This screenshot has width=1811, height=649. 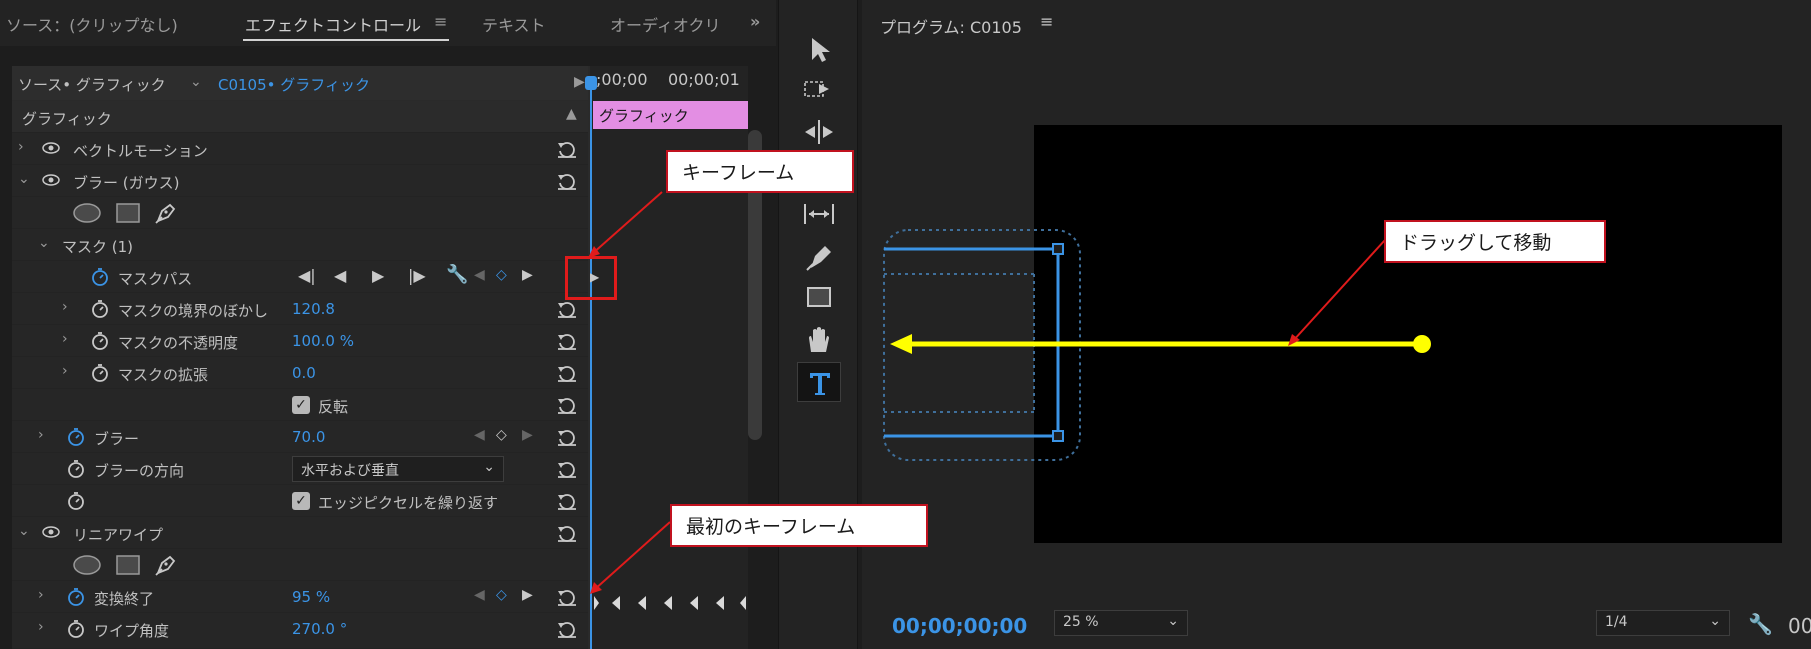 What do you see at coordinates (300, 181) in the screenshot?
I see `row-blur-gauss: ⌄ ブラー (ガウス)` at bounding box center [300, 181].